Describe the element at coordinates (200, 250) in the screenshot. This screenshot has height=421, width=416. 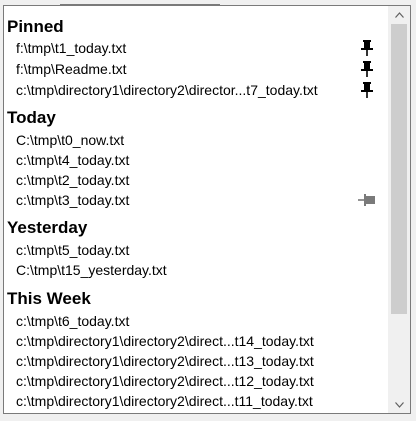
I see `list-item: c:\tmp\t5_today.txt` at that location.